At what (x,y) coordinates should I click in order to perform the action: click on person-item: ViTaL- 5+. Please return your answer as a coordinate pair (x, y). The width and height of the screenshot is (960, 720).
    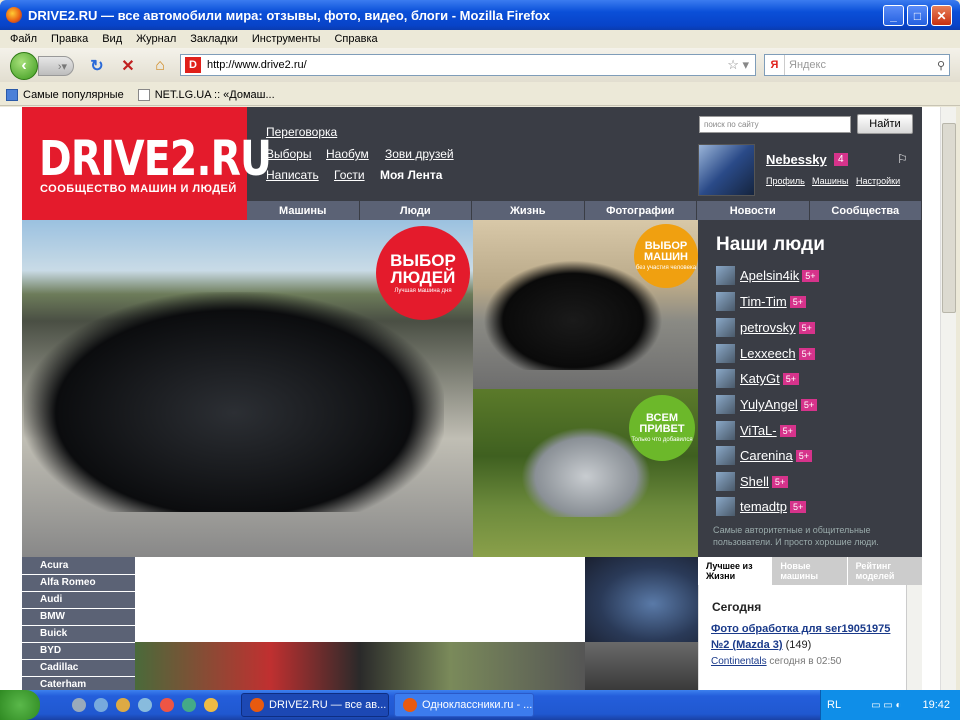
    Looking at the image, I should click on (756, 430).